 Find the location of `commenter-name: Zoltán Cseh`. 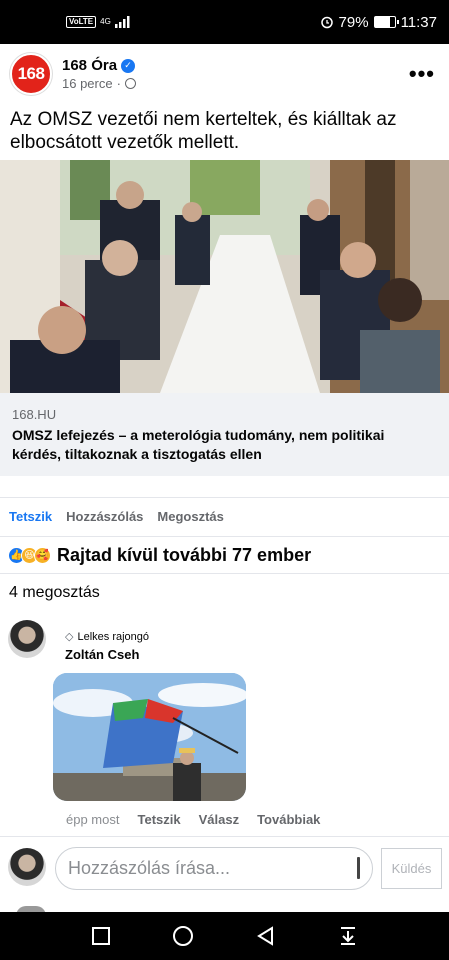

commenter-name: Zoltán Cseh is located at coordinates (102, 654).